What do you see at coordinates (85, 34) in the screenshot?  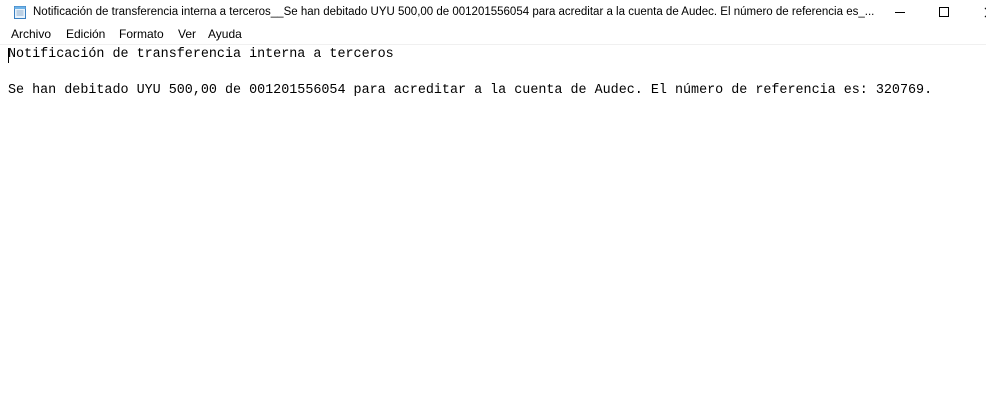 I see `menu-edicion: Edición` at bounding box center [85, 34].